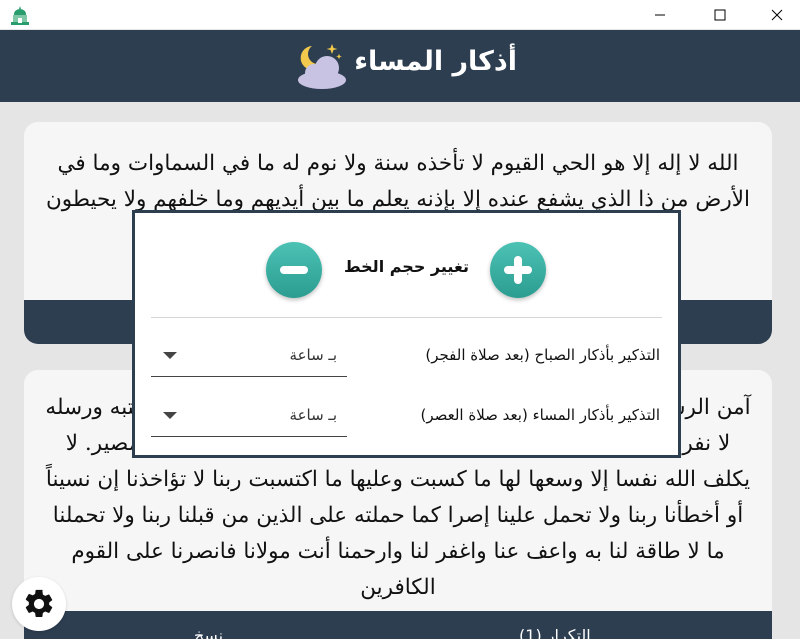  What do you see at coordinates (542, 355) in the screenshot?
I see `morning-reminder-label: التذكير بأذكار الصباح (بعد صلاة الفجر)` at bounding box center [542, 355].